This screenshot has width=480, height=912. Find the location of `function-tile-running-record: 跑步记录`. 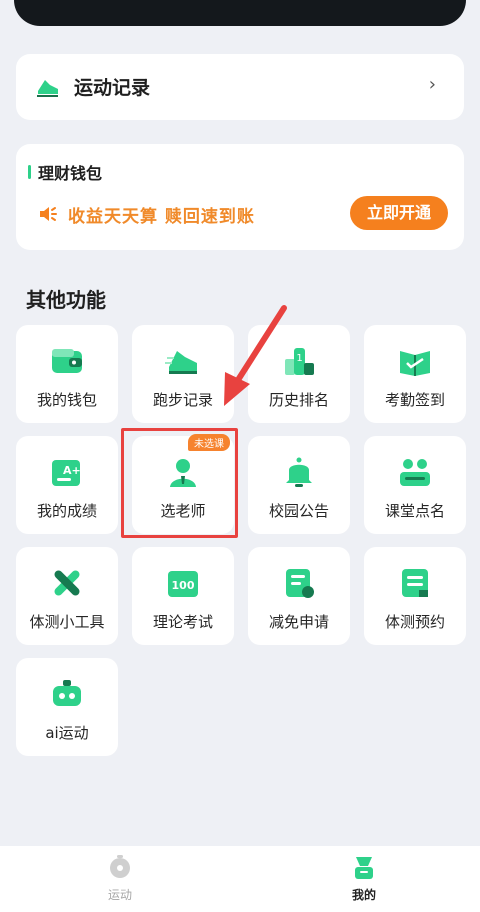

function-tile-running-record: 跑步记录 is located at coordinates (183, 374).